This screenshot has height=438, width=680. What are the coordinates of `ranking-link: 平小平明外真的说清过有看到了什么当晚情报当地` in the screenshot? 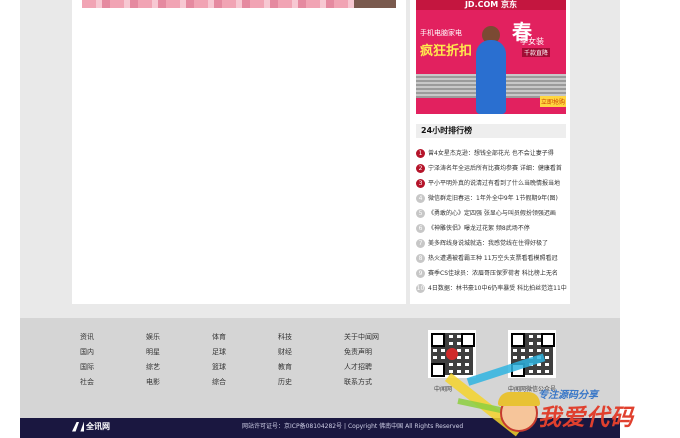 It's located at (494, 183).